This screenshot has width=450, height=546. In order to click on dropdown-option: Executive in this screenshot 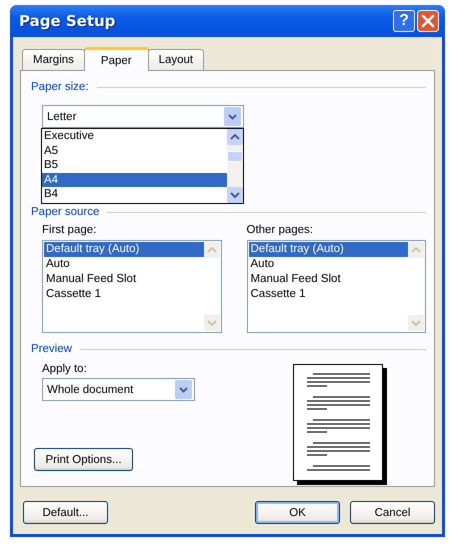, I will do `click(134, 136)`.